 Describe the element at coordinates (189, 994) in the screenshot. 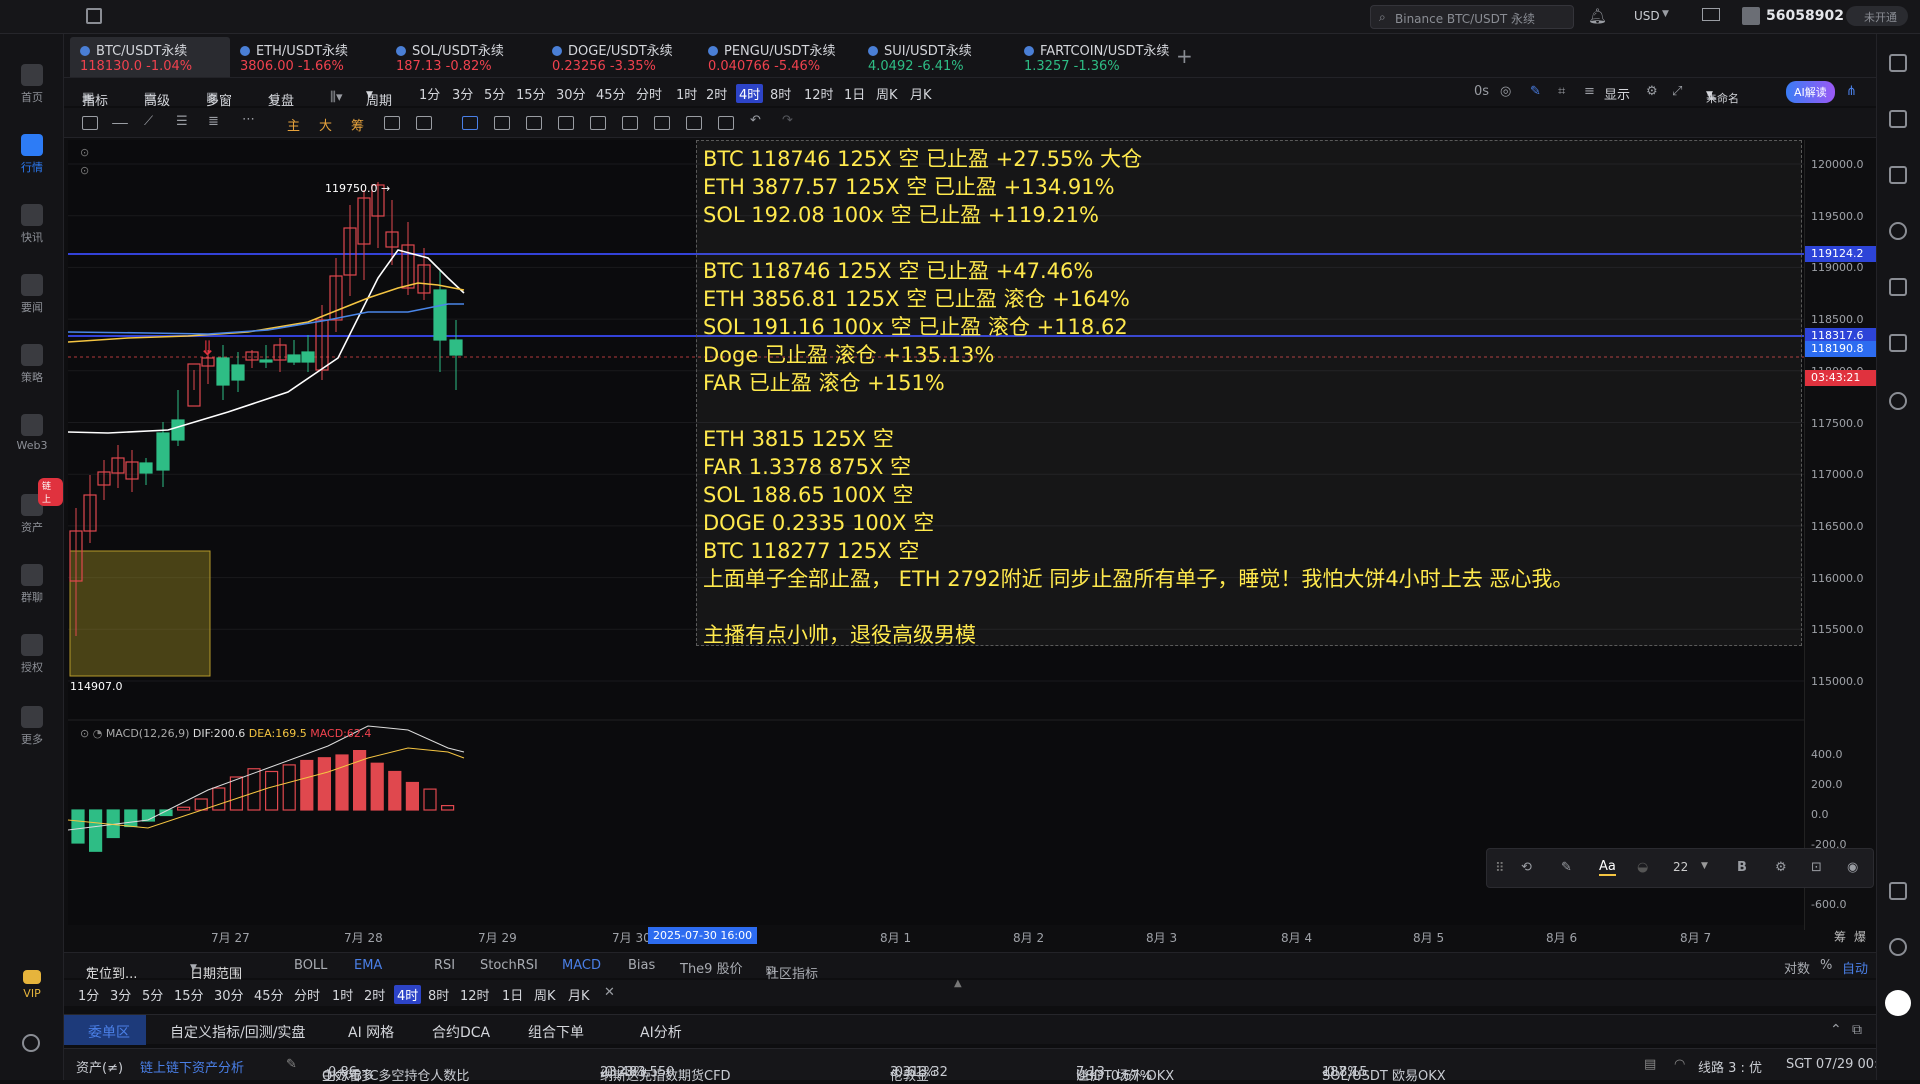

I see `period-15m: 15分` at that location.